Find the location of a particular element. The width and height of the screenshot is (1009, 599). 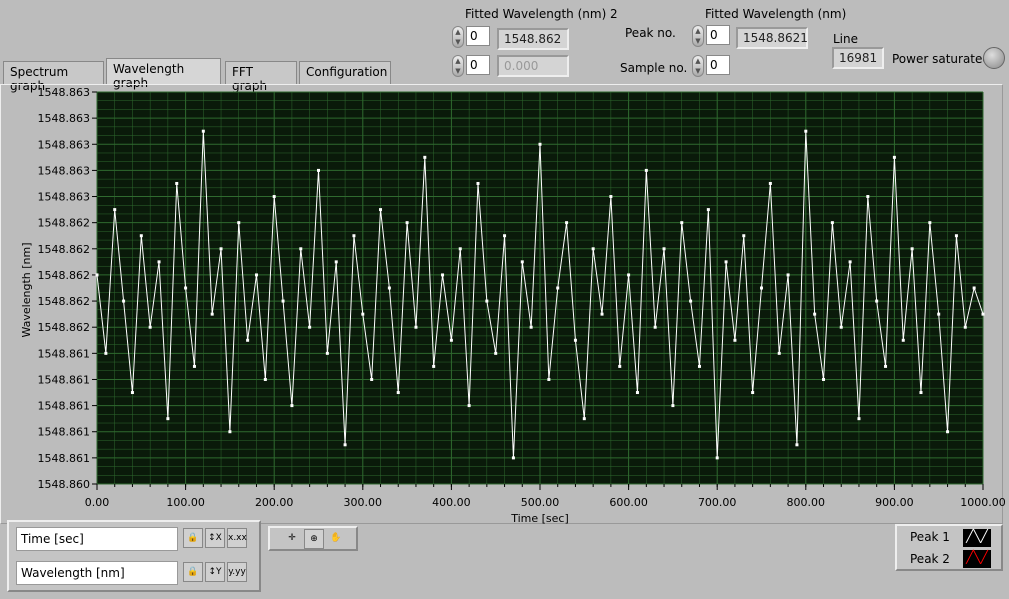

peak-no-input: 0 is located at coordinates (718, 35).